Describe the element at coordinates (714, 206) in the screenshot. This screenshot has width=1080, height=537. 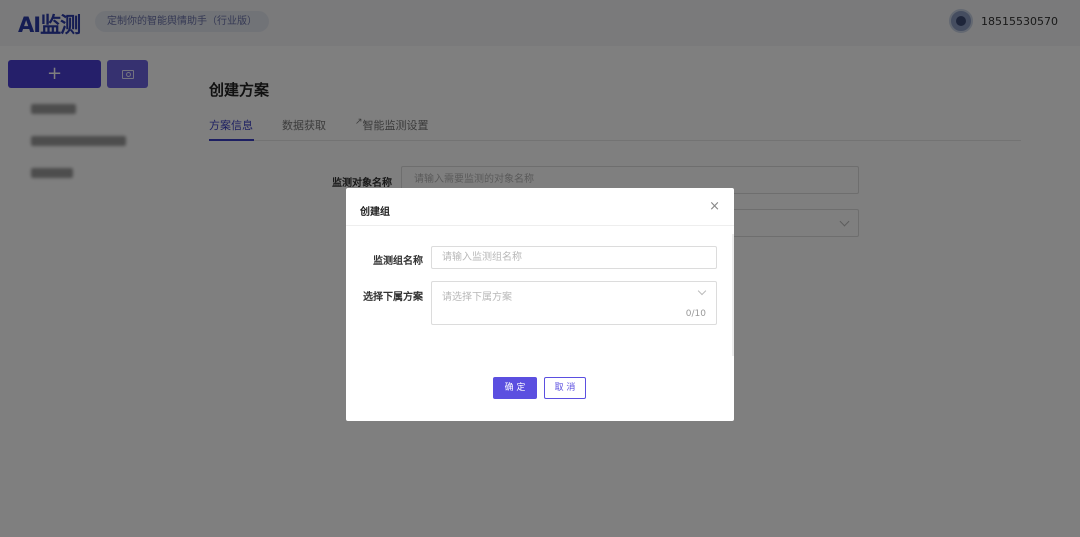
I see `close-icon: ×` at that location.